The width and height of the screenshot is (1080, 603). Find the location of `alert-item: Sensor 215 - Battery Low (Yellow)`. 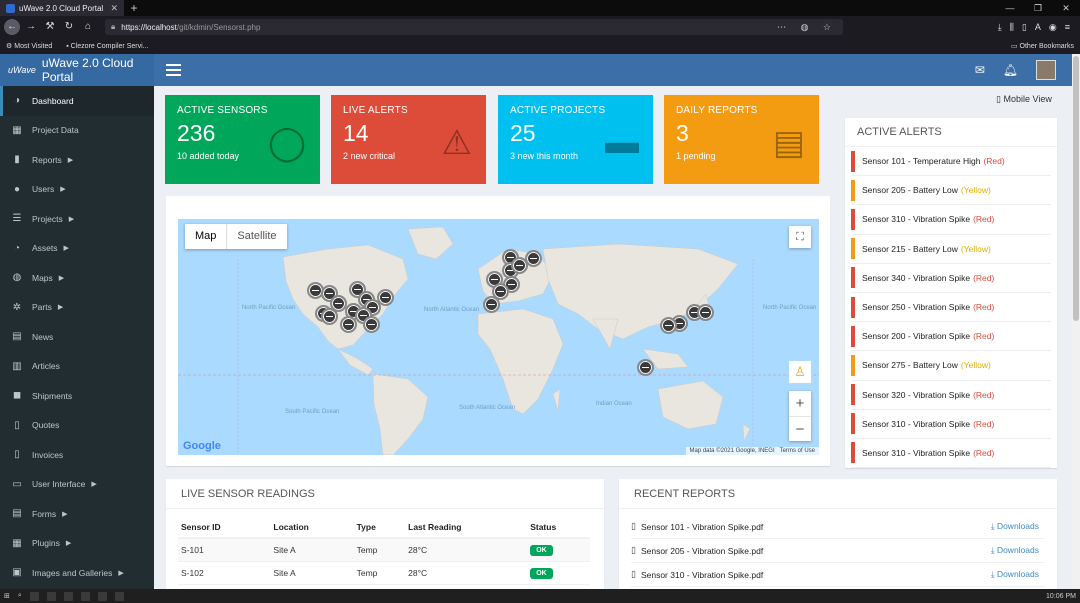

alert-item: Sensor 215 - Battery Low (Yellow) is located at coordinates (951, 249).